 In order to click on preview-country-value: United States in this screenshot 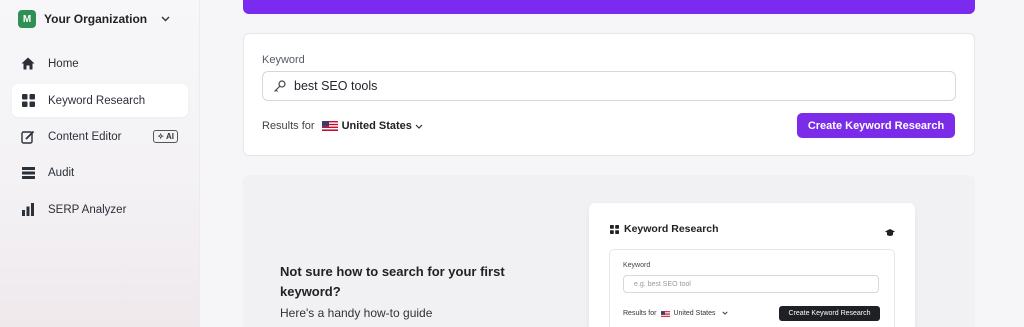, I will do `click(694, 313)`.